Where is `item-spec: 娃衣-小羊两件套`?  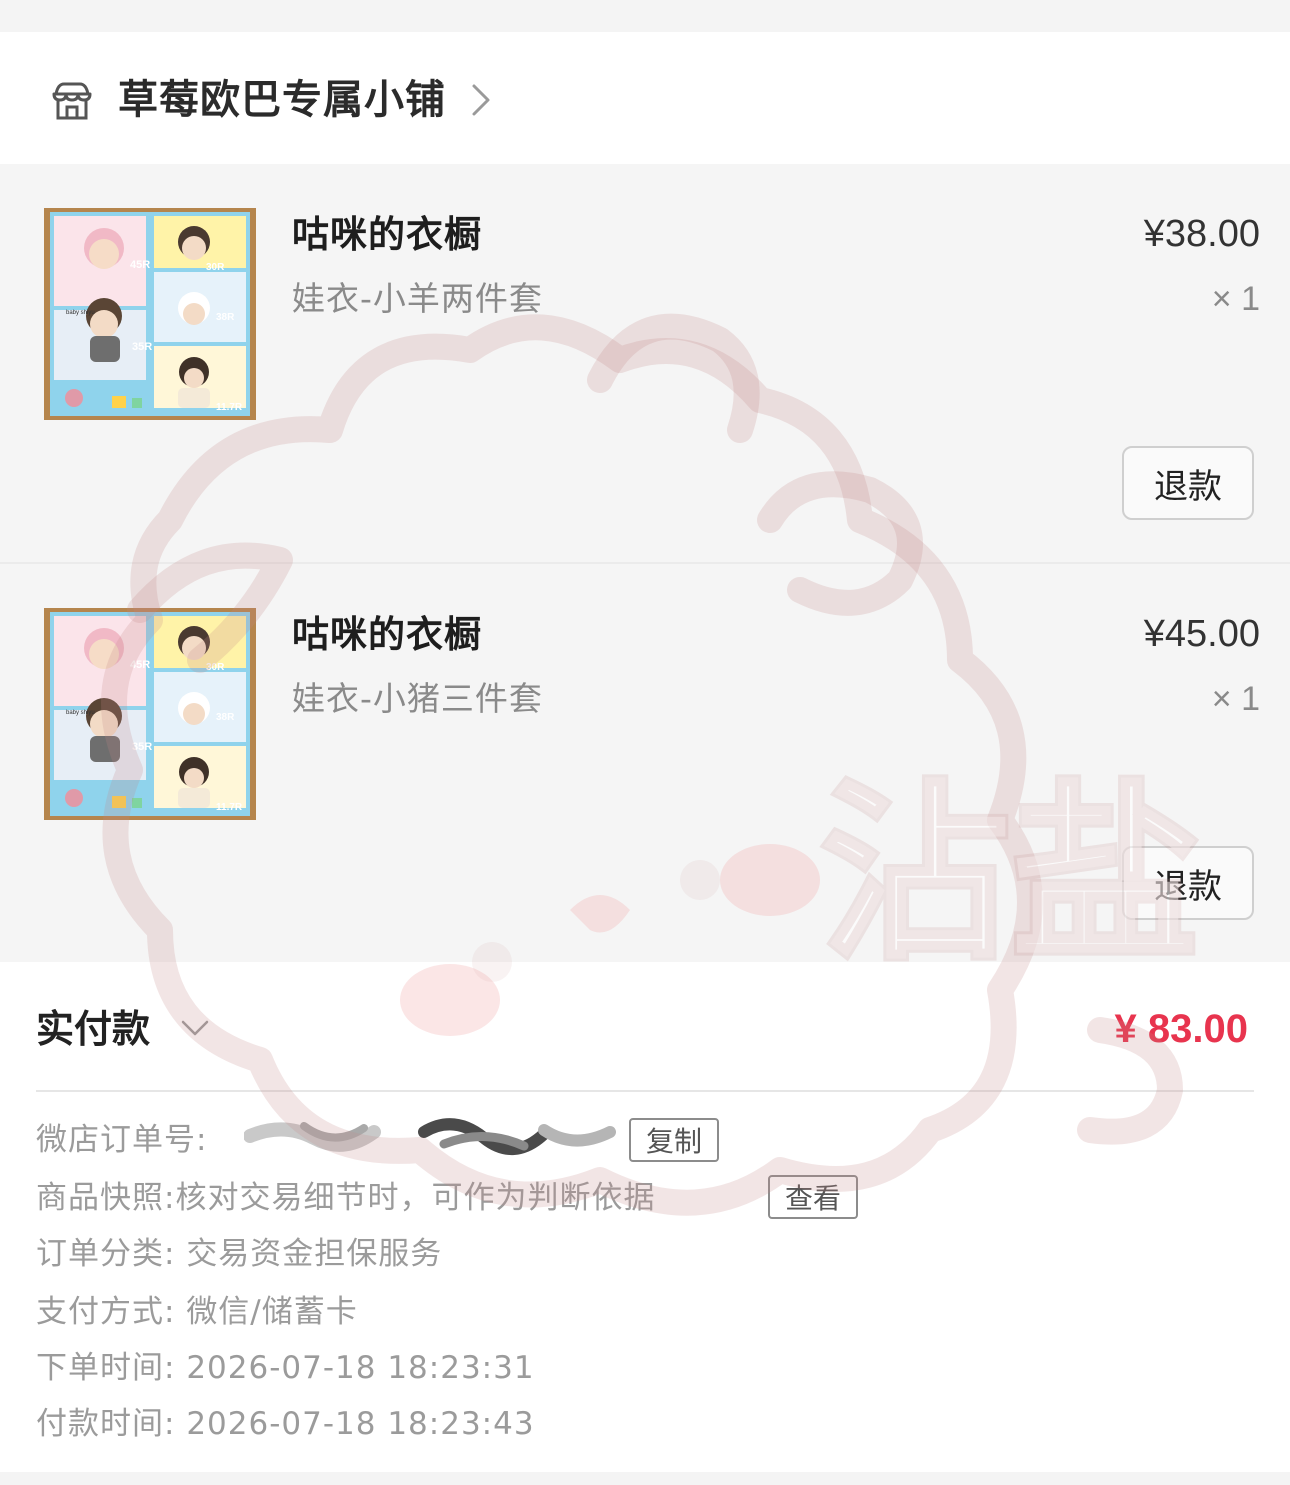
item-spec: 娃衣-小羊两件套 is located at coordinates (417, 298).